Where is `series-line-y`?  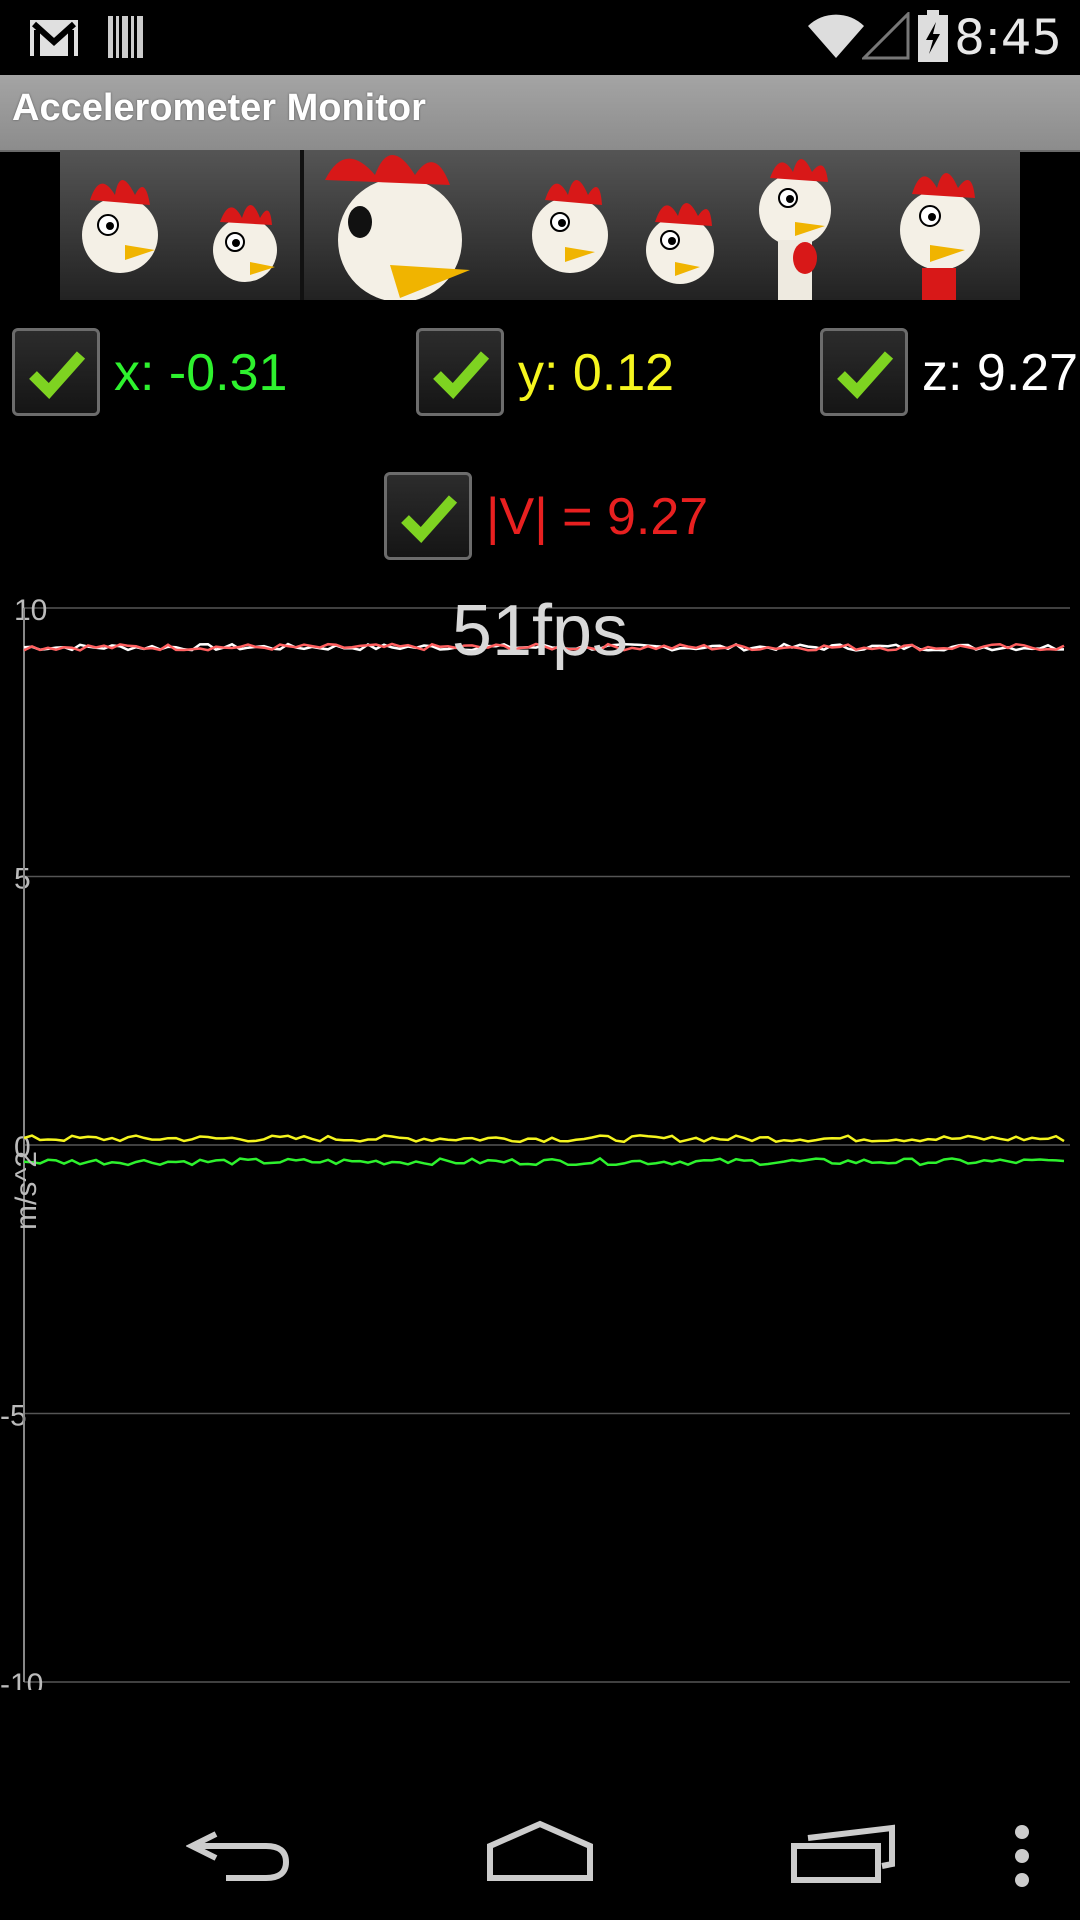 series-line-y is located at coordinates (544, 1139).